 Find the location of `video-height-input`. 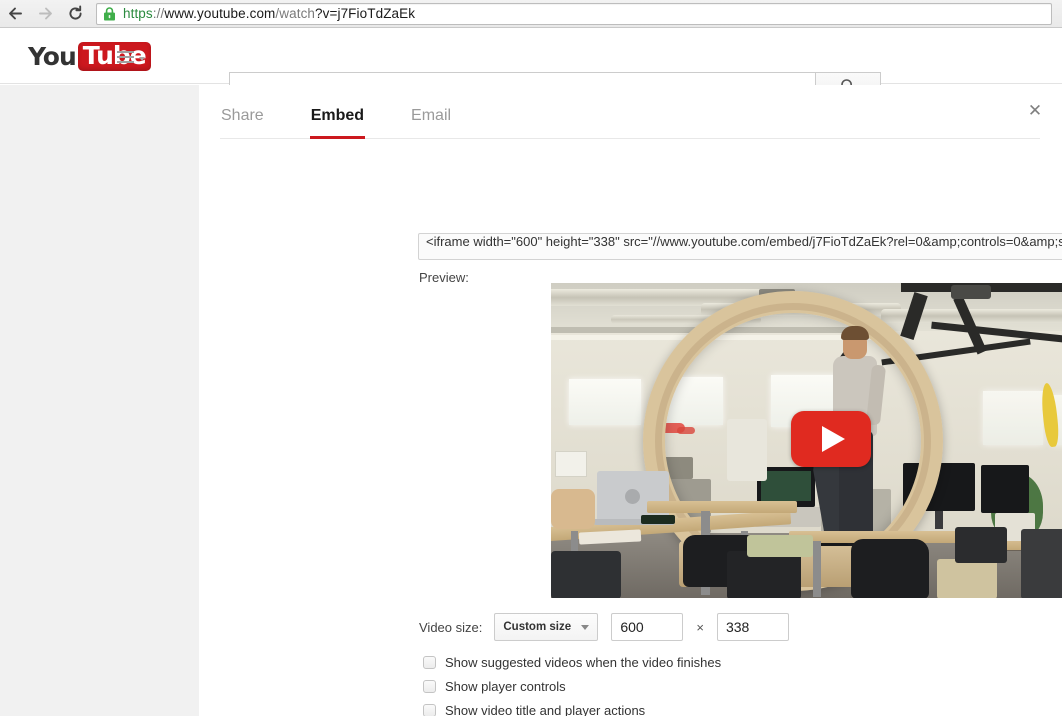

video-height-input is located at coordinates (752, 627).